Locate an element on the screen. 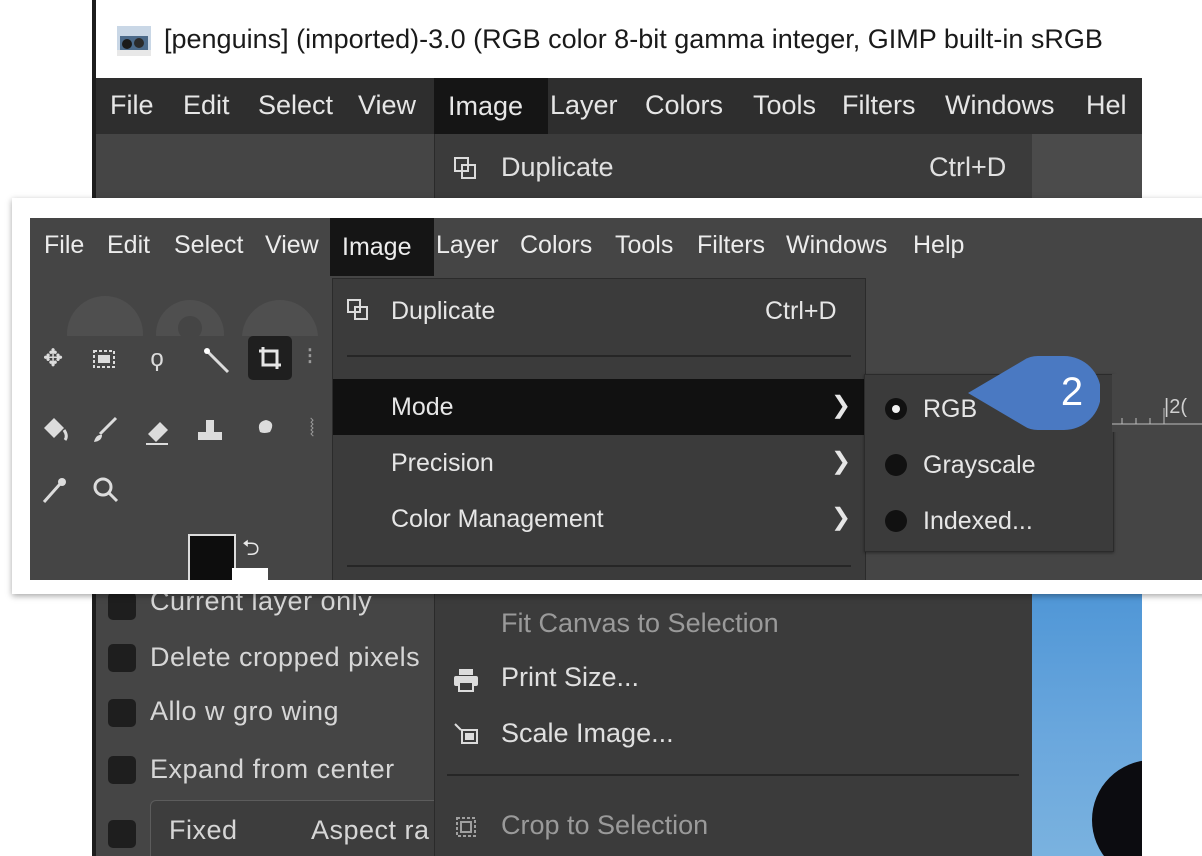 The height and width of the screenshot is (856, 1202). precision-label: Precision is located at coordinates (442, 463).